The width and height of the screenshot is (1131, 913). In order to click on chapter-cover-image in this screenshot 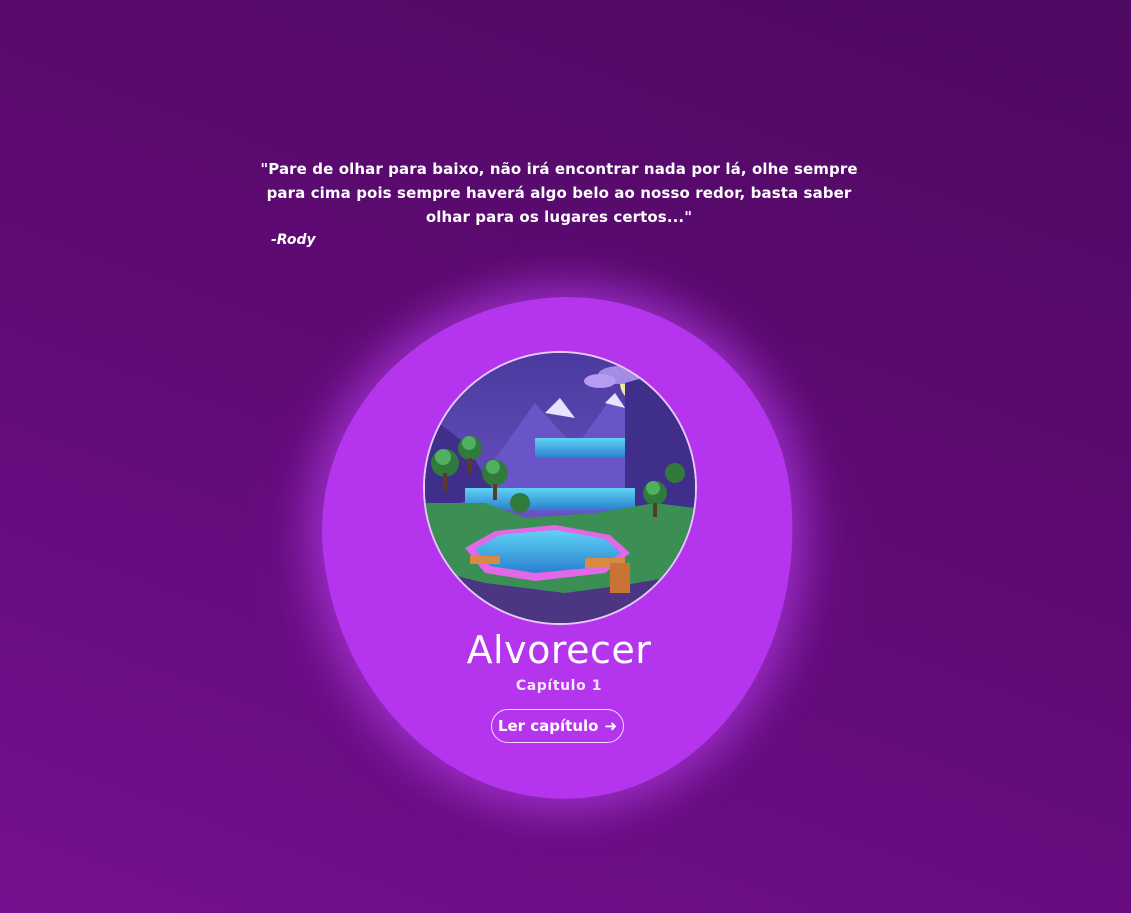, I will do `click(560, 488)`.